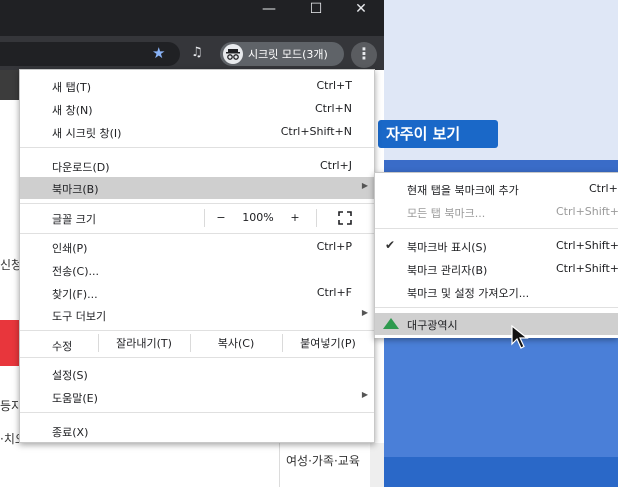 The width and height of the screenshot is (618, 487). What do you see at coordinates (197, 218) in the screenshot?
I see `menu-item-zoom: 글꼴 크기 − 100% +` at bounding box center [197, 218].